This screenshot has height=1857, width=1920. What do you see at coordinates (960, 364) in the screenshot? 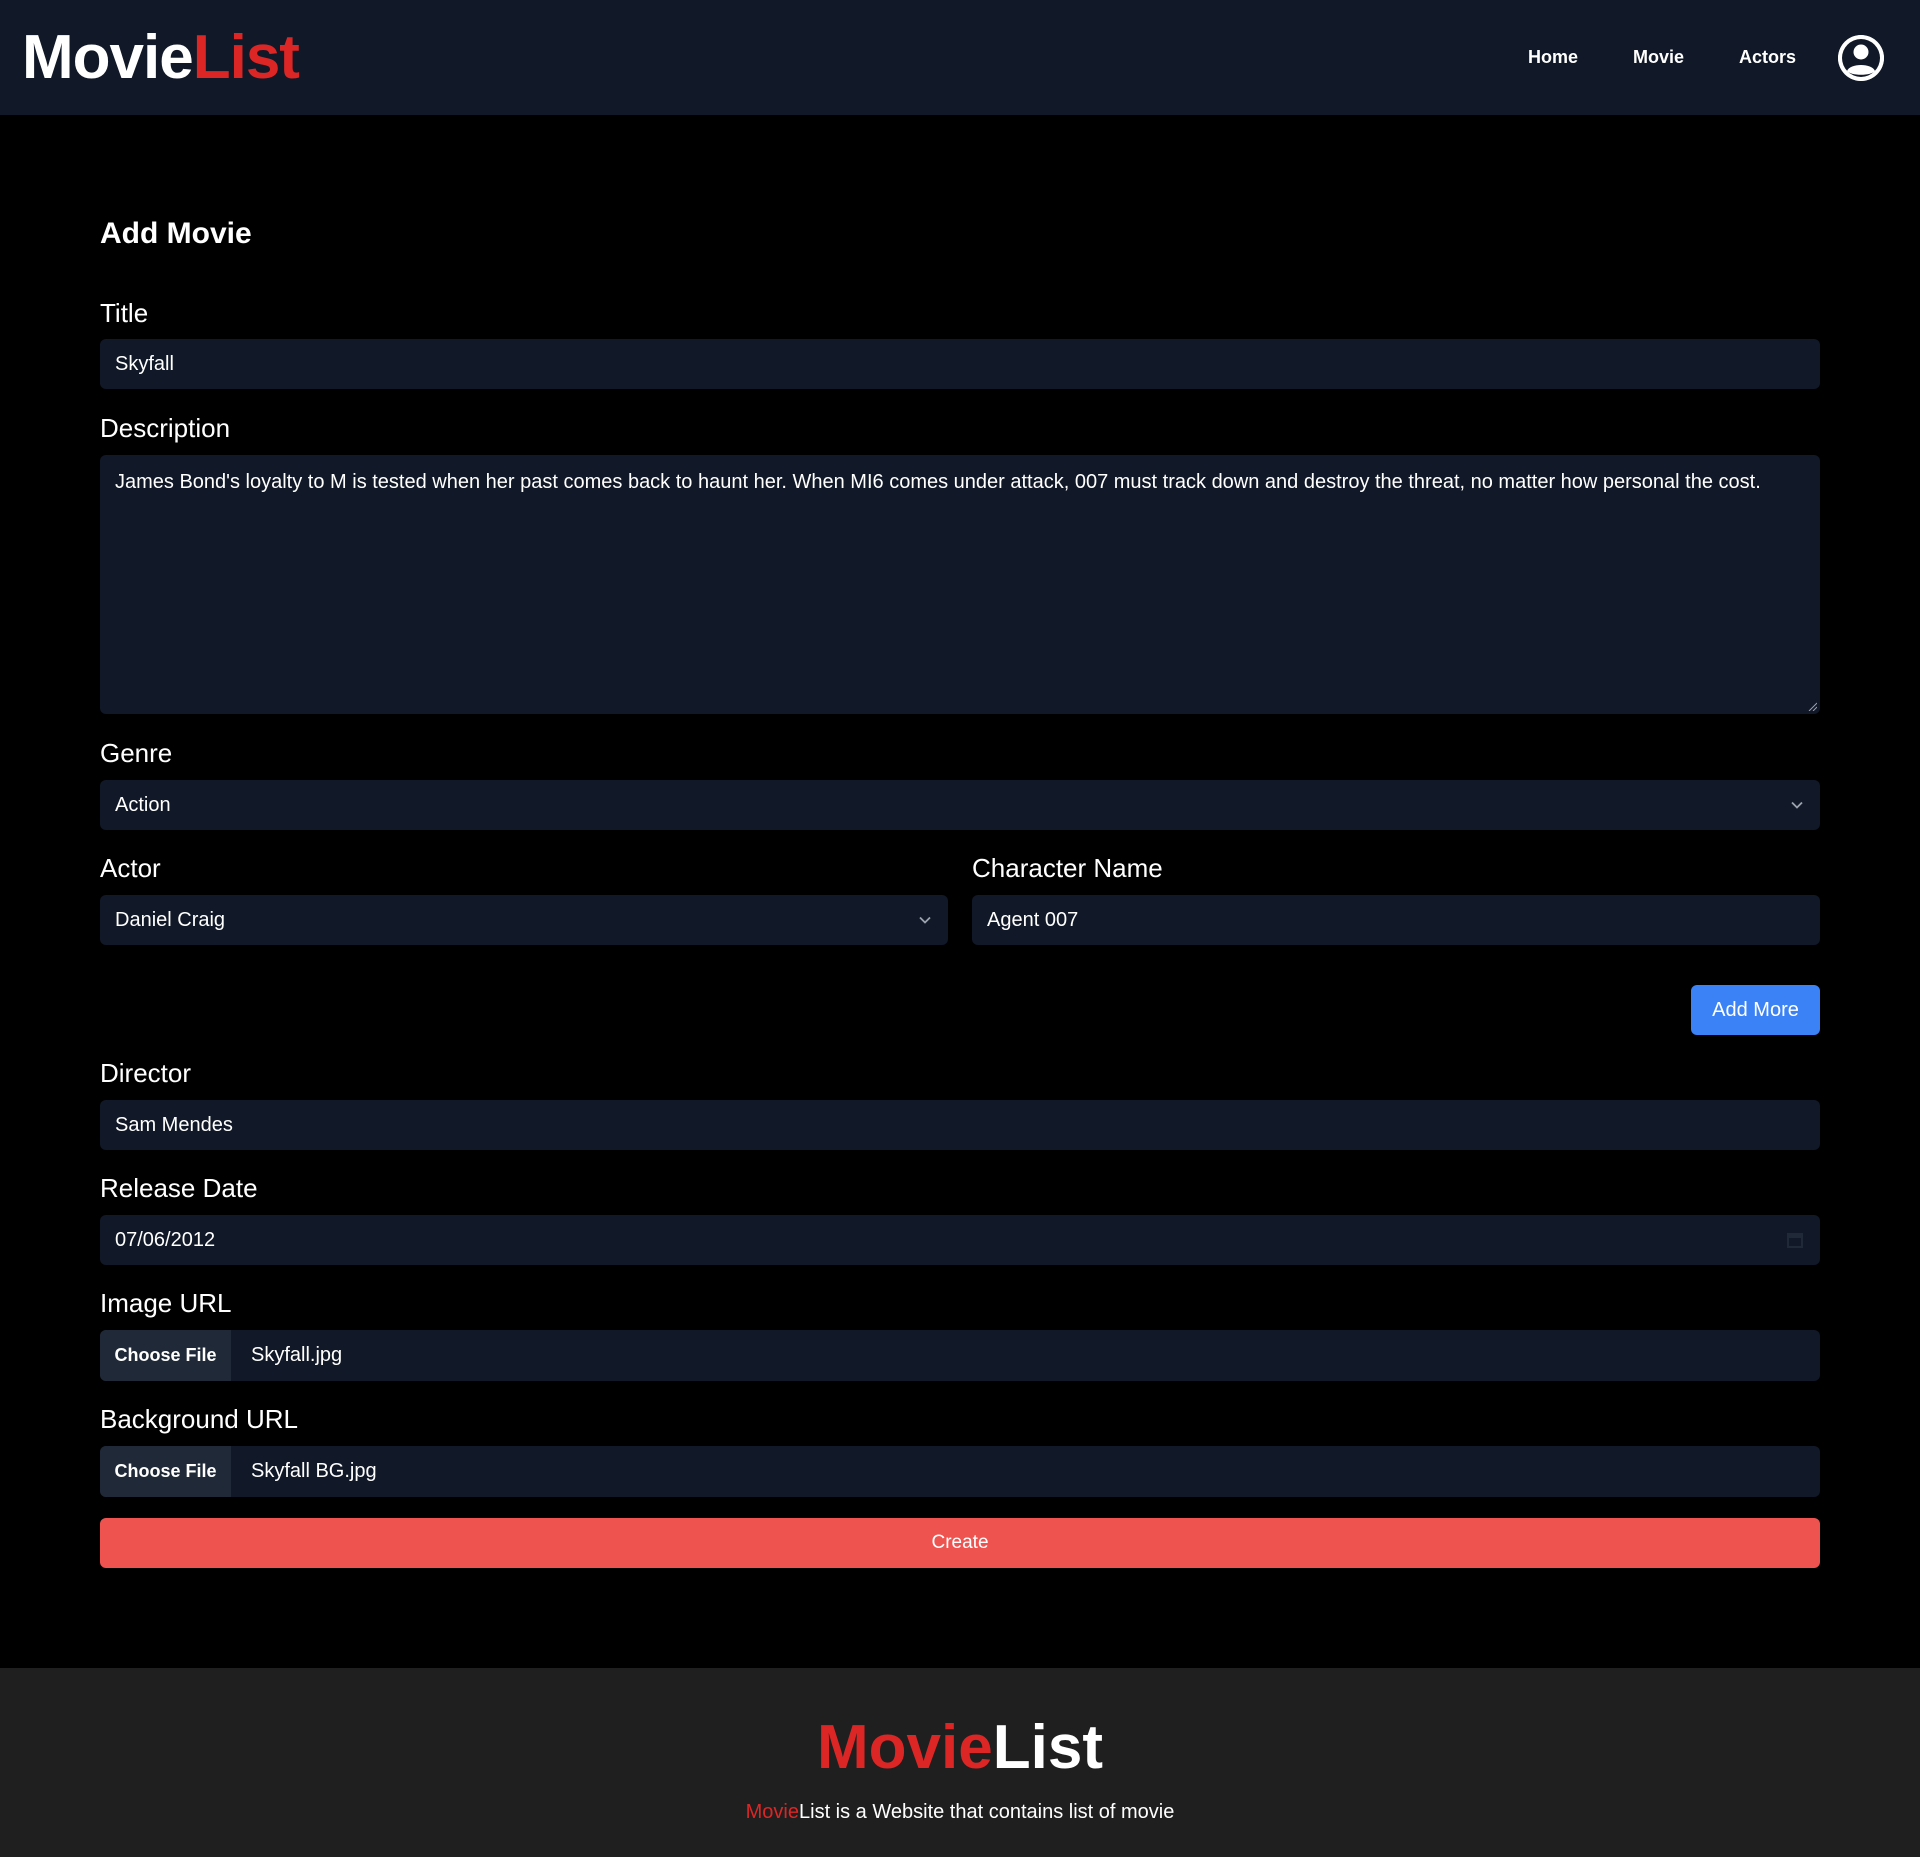
I see `title-input: Skyfall` at bounding box center [960, 364].